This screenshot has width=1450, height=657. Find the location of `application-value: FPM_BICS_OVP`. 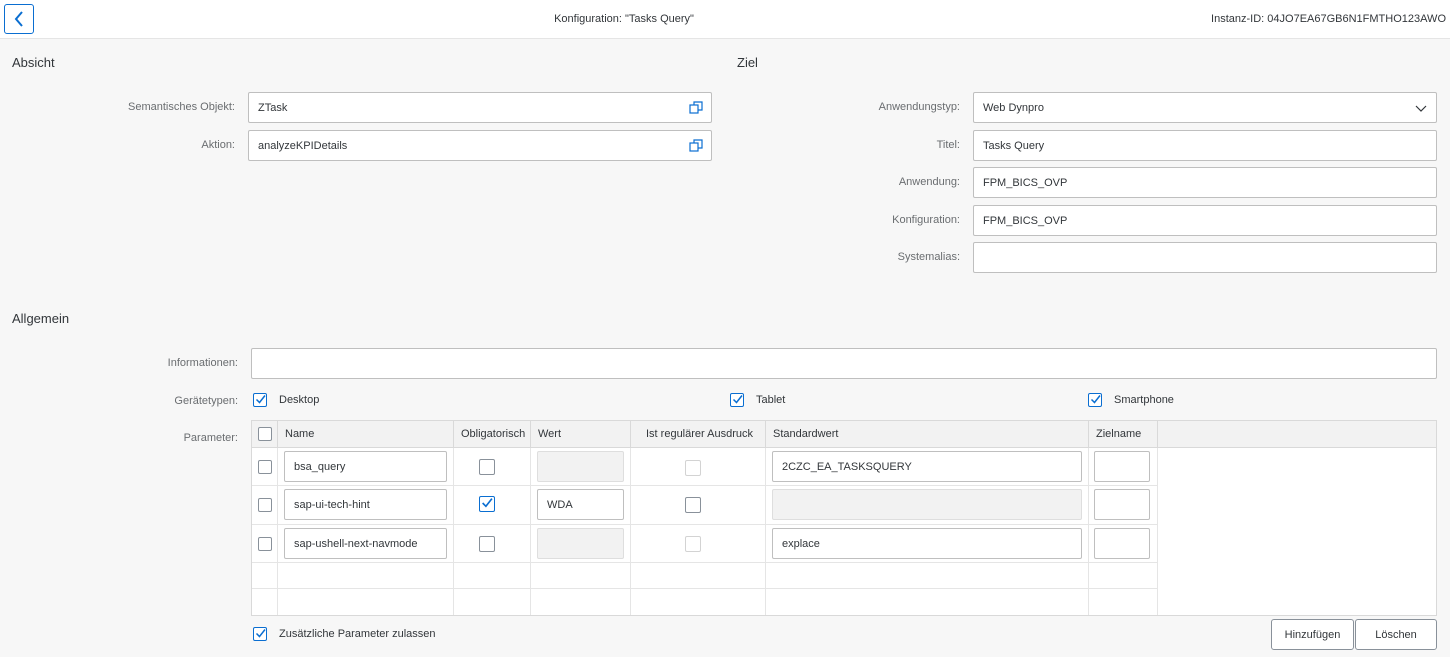

application-value: FPM_BICS_OVP is located at coordinates (1025, 182).